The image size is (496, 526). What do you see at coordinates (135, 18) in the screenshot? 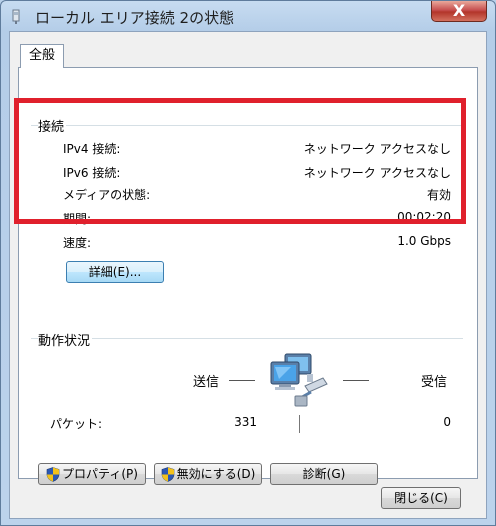
I see `window-title: ローカル エリア接続 2の状態` at bounding box center [135, 18].